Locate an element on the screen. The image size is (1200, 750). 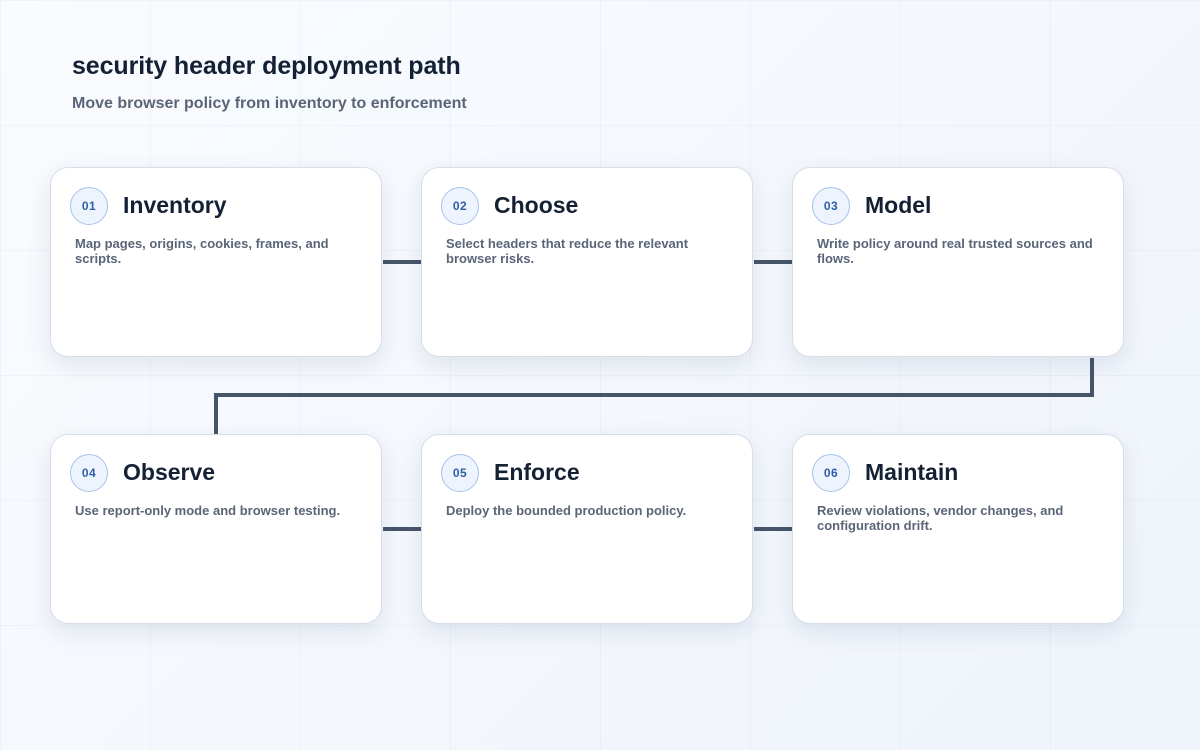
step-number-badge: 05 is located at coordinates (460, 473).